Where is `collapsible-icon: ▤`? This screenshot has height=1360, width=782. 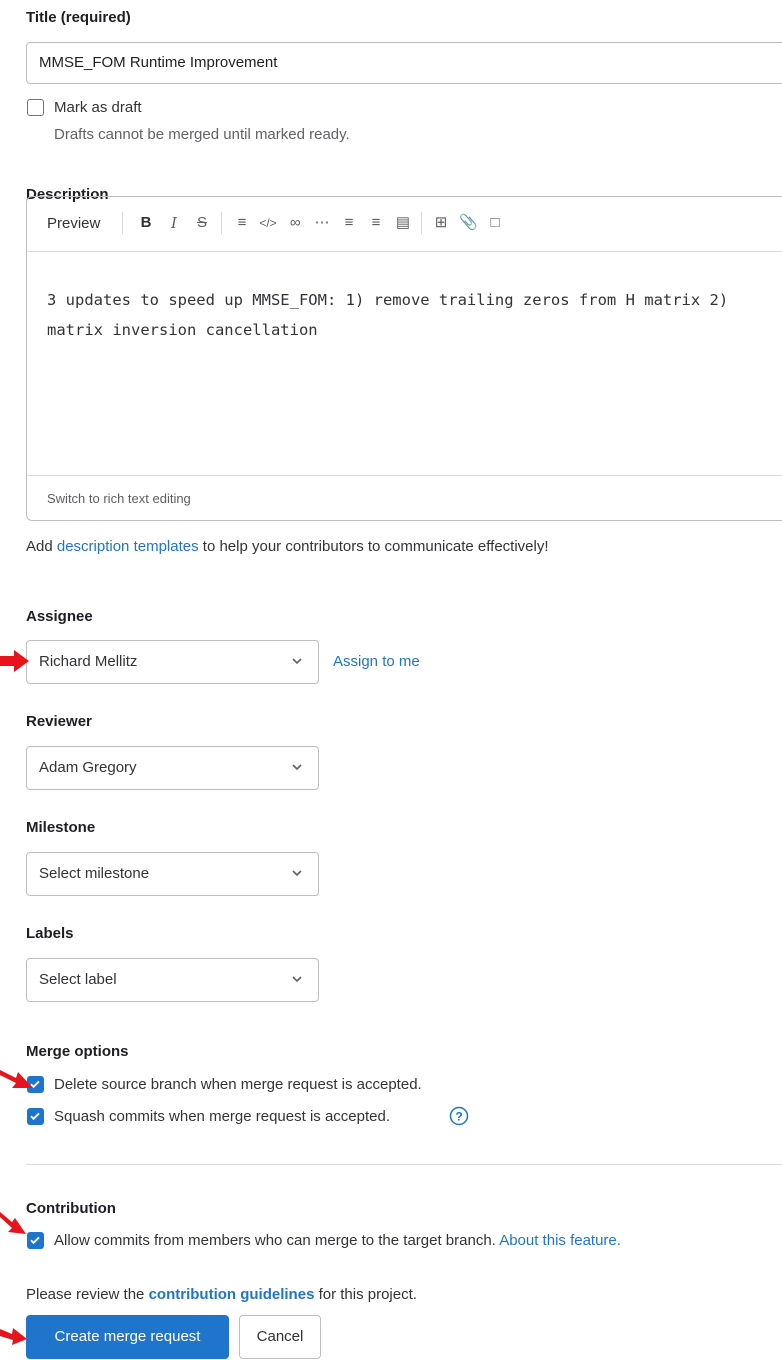
collapsible-icon: ▤ is located at coordinates (403, 223).